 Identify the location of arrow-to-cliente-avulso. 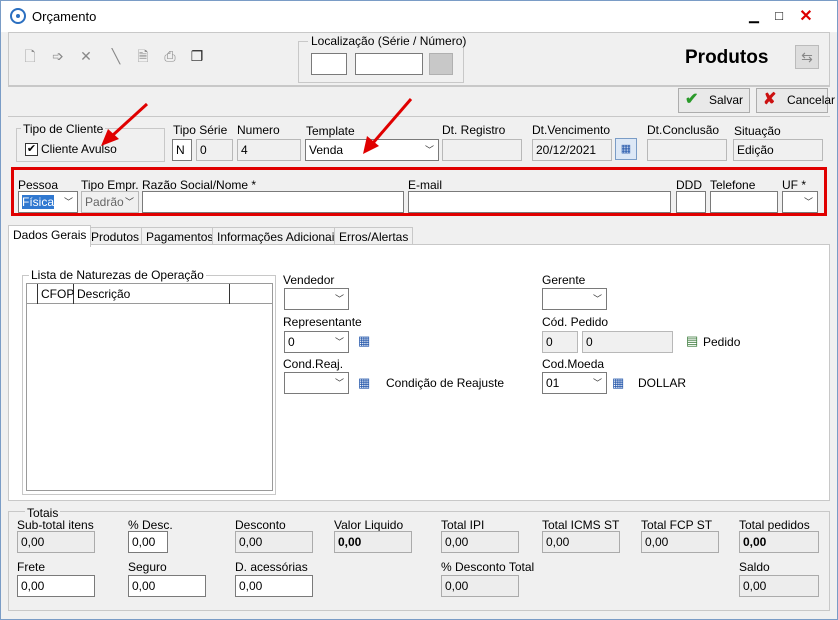
(125, 124).